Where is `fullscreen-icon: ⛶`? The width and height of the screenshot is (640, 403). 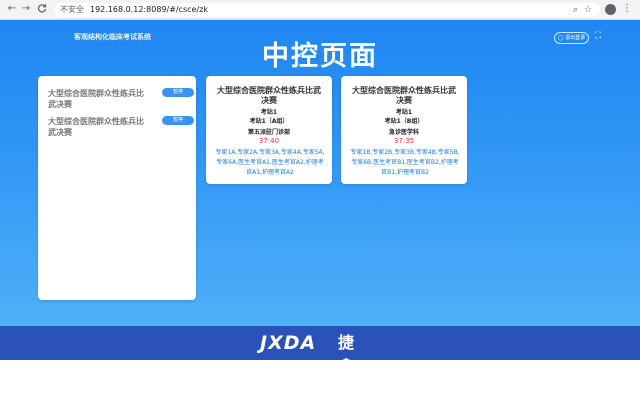 fullscreen-icon: ⛶ is located at coordinates (598, 36).